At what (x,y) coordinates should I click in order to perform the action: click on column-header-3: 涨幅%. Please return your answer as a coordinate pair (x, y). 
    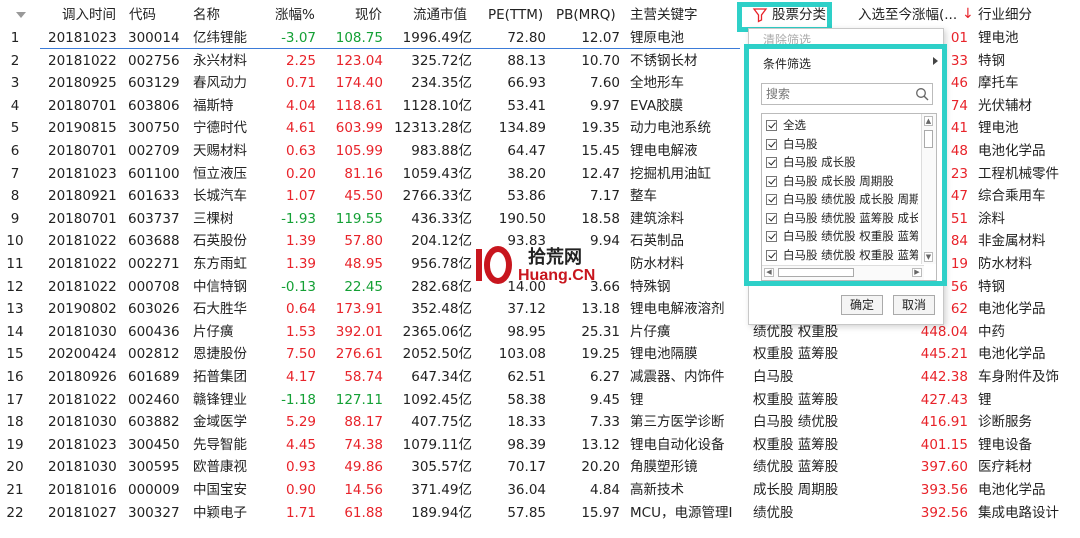
    Looking at the image, I should click on (295, 15).